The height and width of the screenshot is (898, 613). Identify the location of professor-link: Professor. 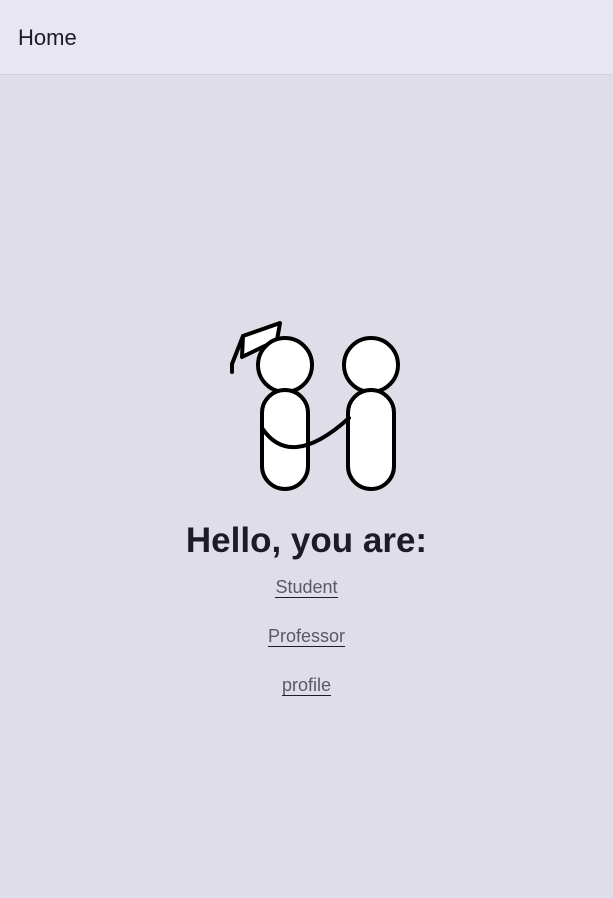
(306, 636).